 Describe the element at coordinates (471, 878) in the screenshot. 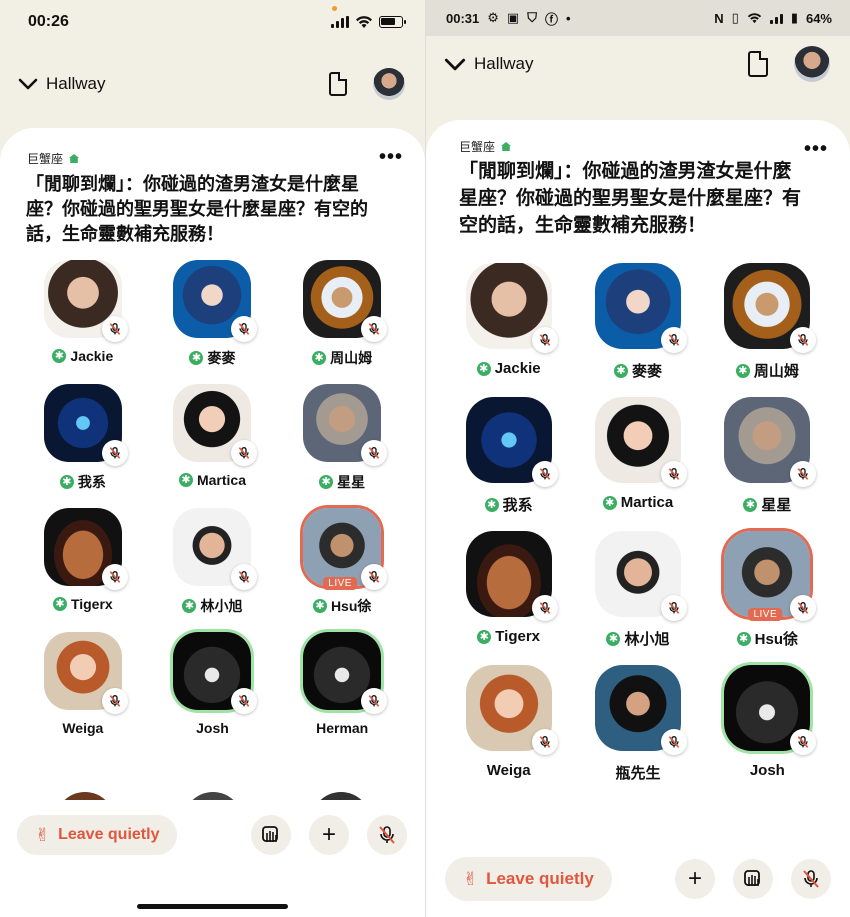

I see `peace-hand-icon: ✌` at that location.